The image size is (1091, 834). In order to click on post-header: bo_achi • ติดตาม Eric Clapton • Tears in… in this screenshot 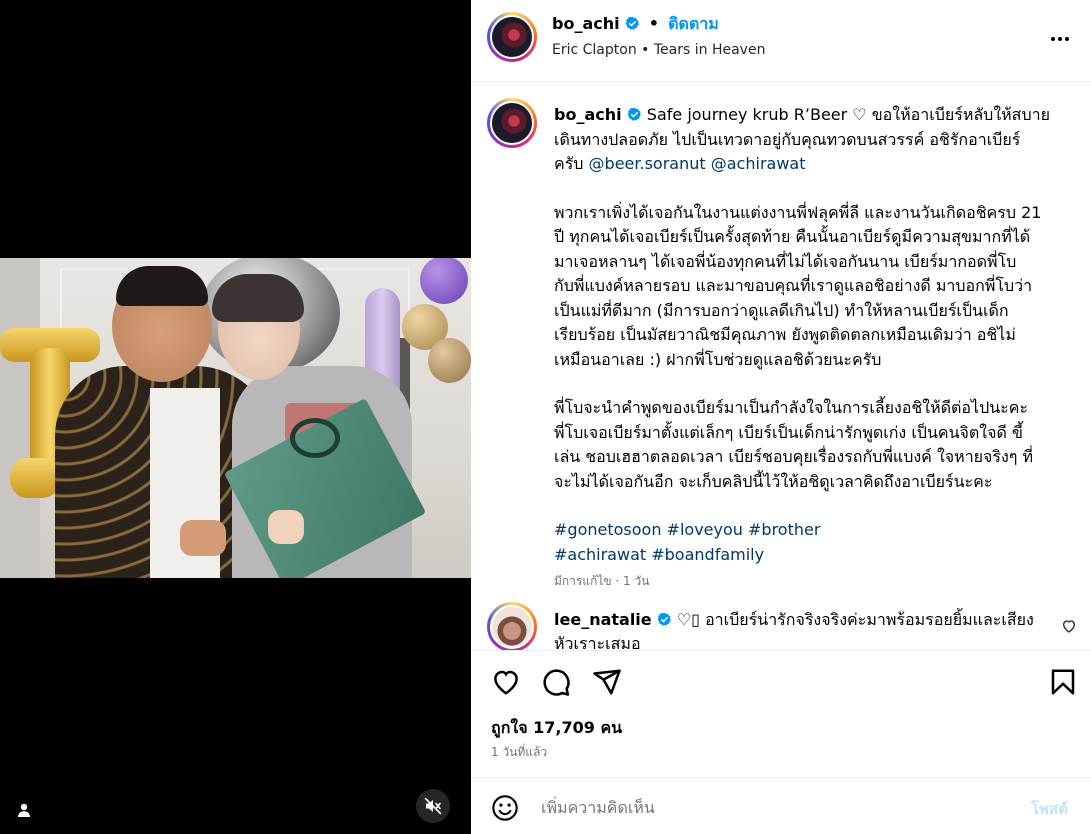, I will do `click(781, 41)`.